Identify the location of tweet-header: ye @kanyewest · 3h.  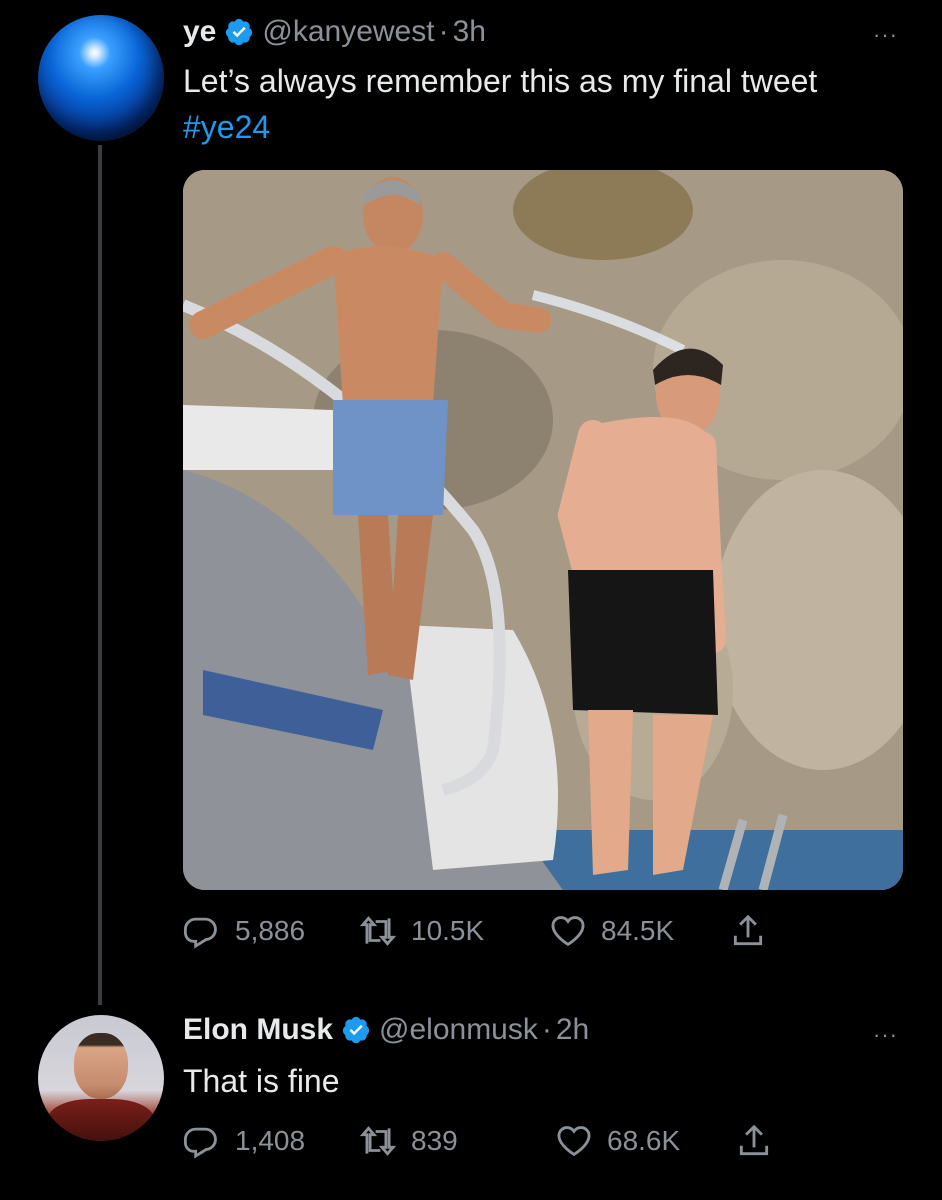
(334, 32).